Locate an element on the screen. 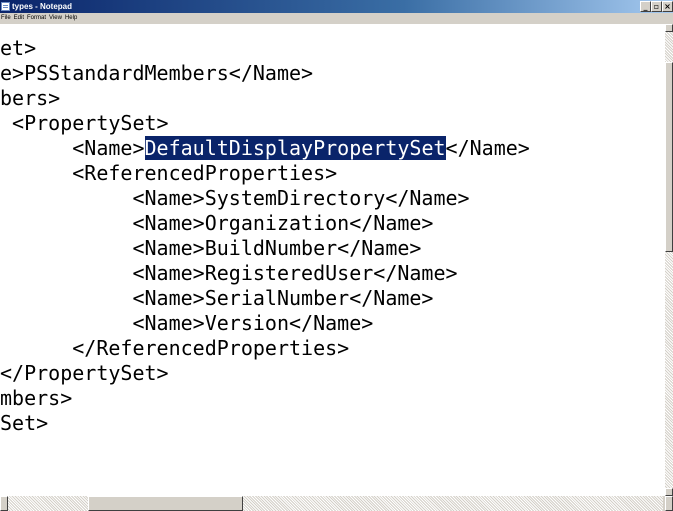 The width and height of the screenshot is (673, 511). editor-line: <PropertySet> is located at coordinates (84, 123).